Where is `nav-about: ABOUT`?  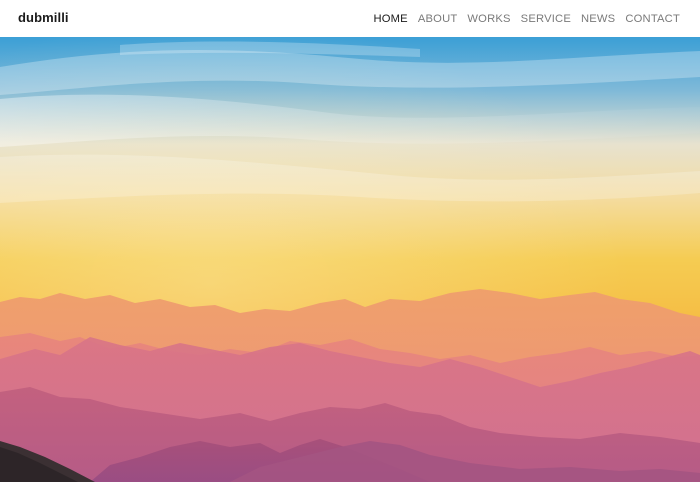
nav-about: ABOUT is located at coordinates (438, 19).